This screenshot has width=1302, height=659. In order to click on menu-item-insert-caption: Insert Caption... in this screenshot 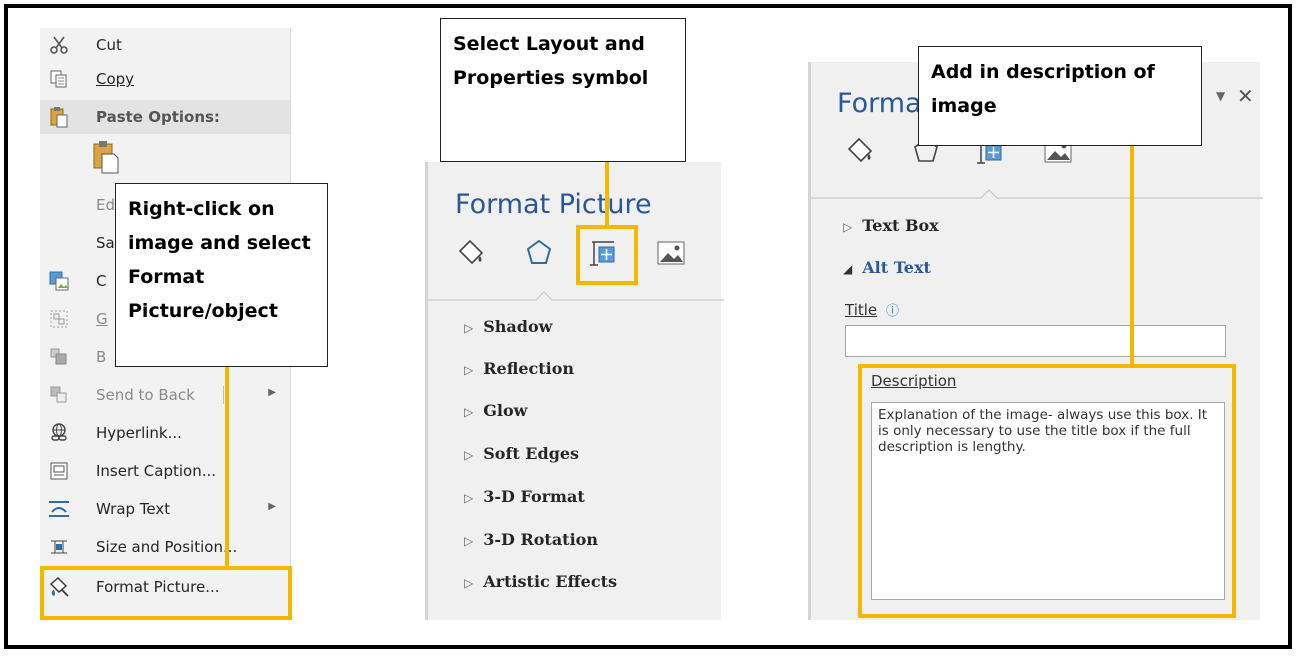, I will do `click(165, 471)`.